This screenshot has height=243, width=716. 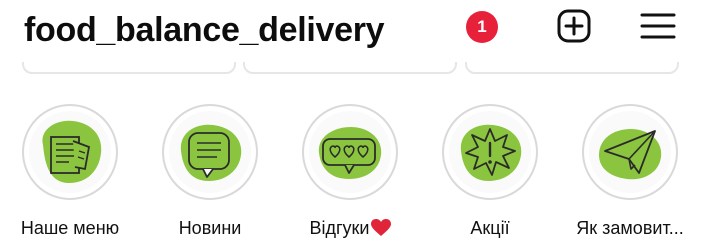 I want to click on highlight-menu: Наше меню, so click(x=70, y=173).